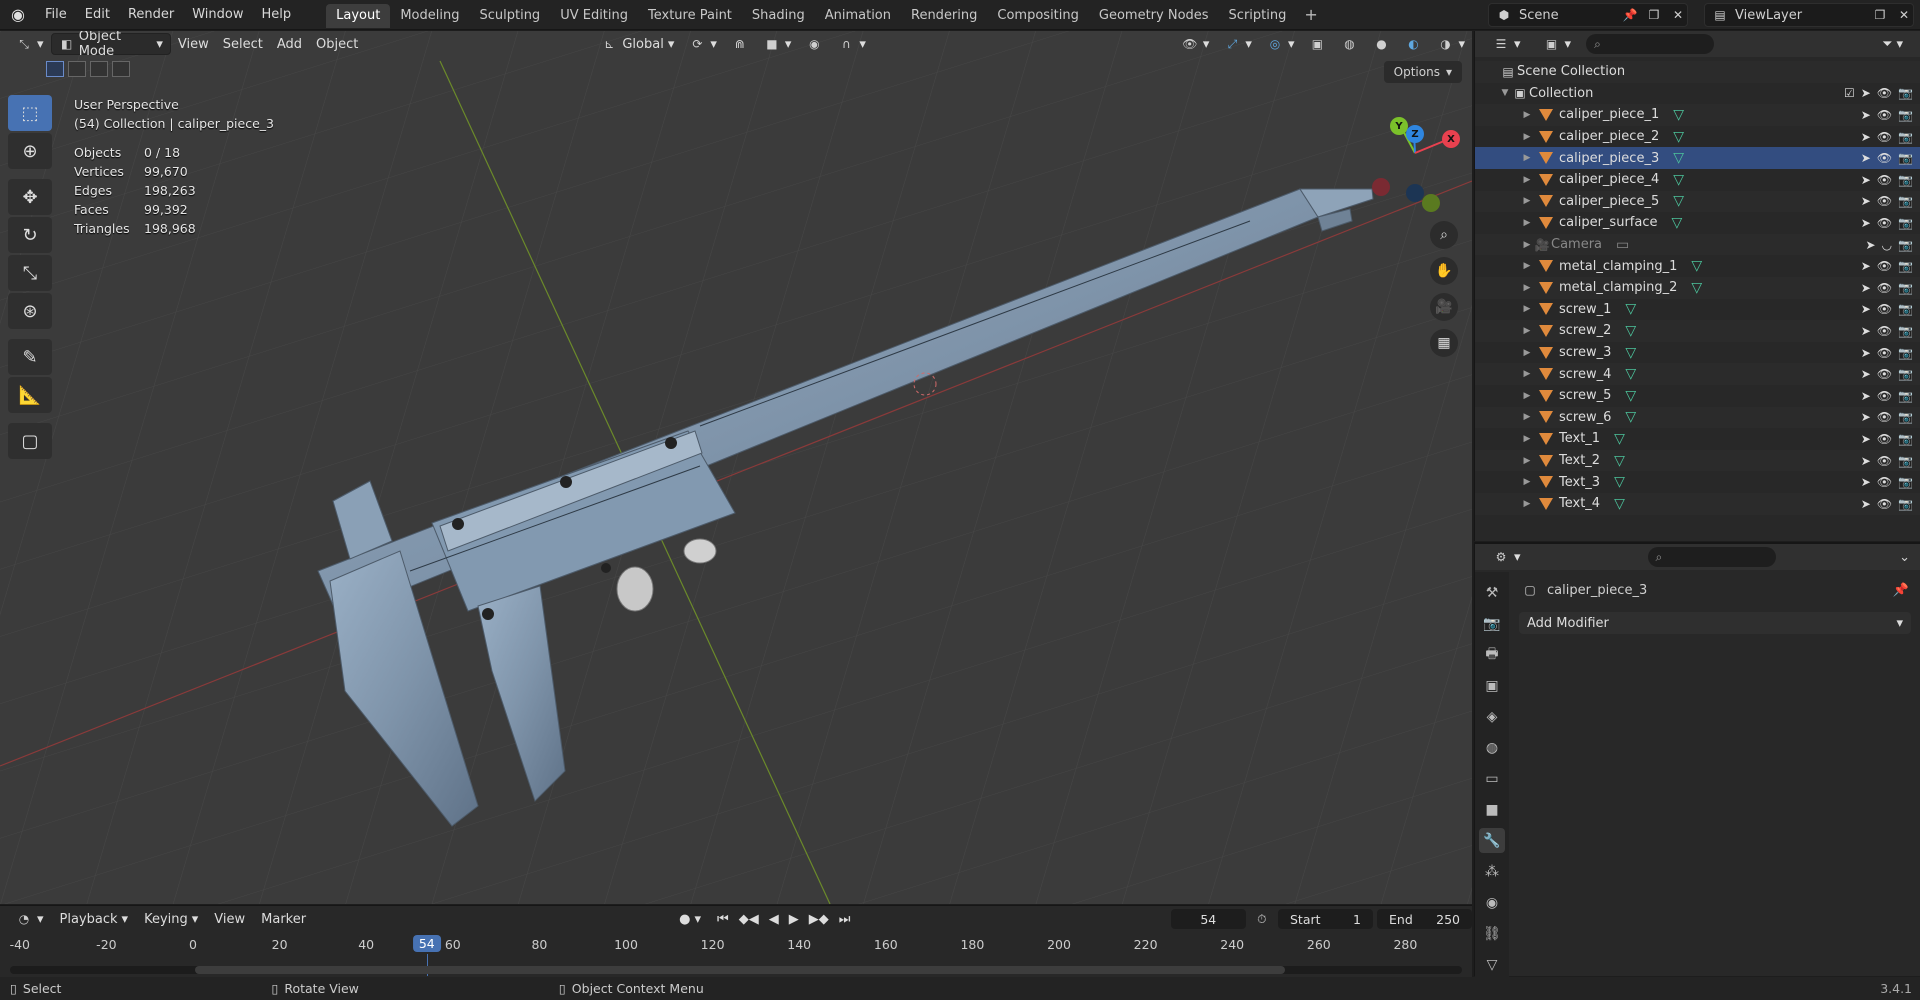 The width and height of the screenshot is (1920, 1000). Describe the element at coordinates (1451, 139) in the screenshot. I see `gizmo-x-axis: X` at that location.